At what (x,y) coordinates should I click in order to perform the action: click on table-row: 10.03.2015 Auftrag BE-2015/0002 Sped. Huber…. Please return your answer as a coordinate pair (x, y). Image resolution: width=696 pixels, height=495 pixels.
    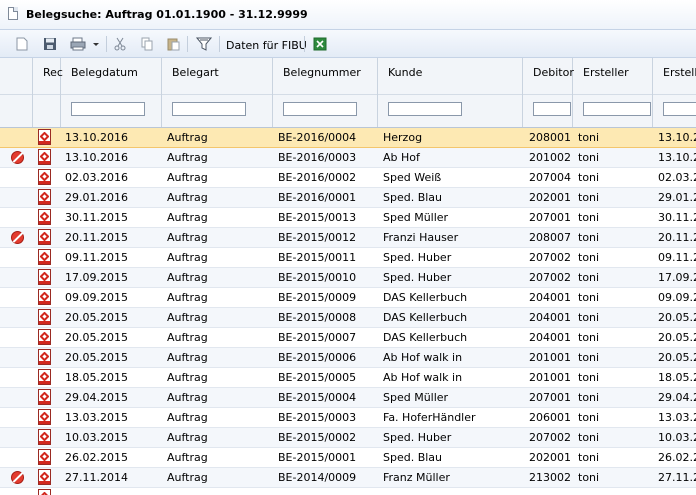
    Looking at the image, I should click on (348, 438).